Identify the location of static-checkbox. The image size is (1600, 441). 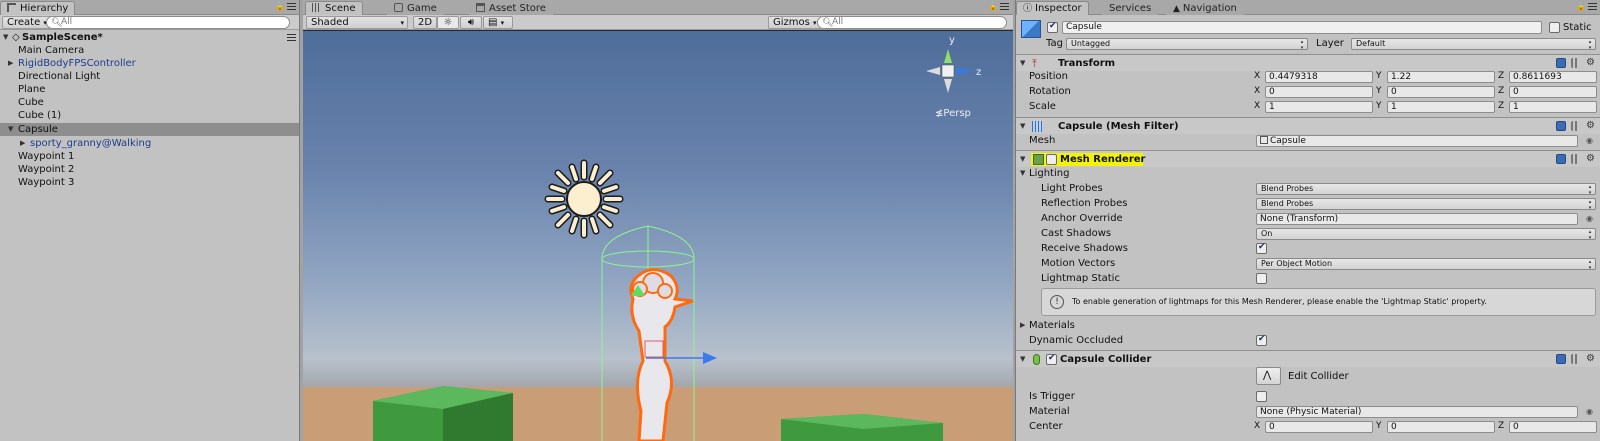
(1554, 27).